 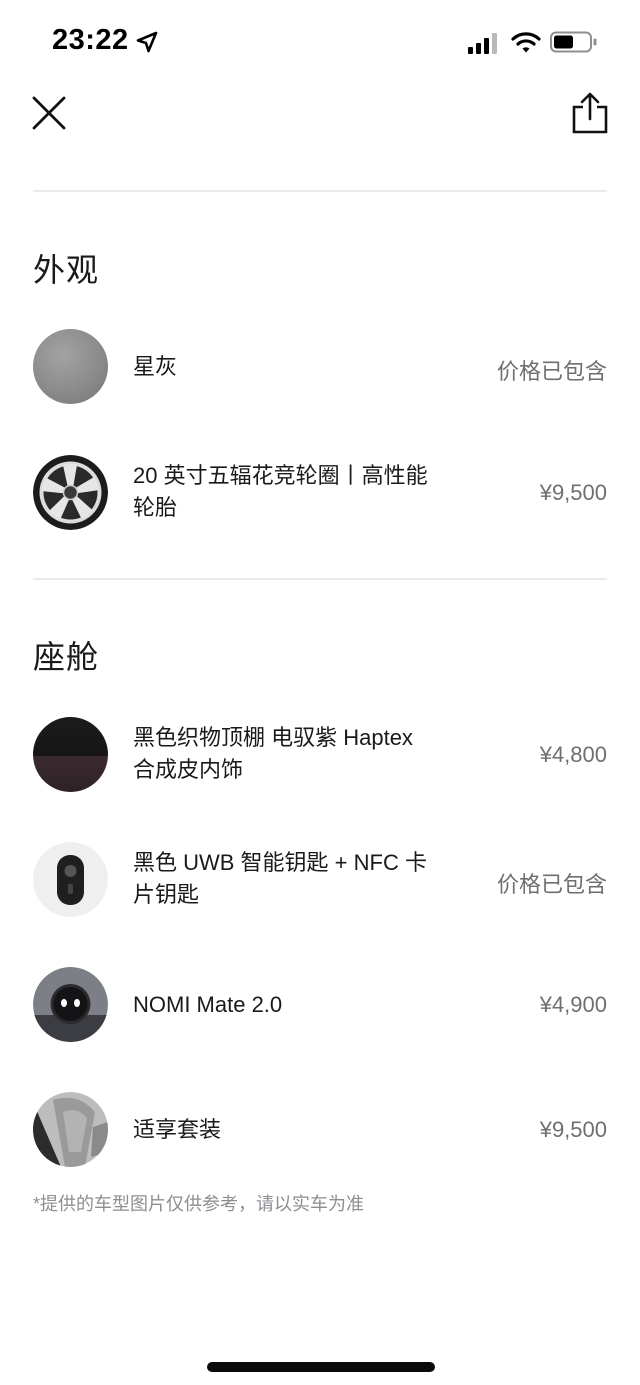 What do you see at coordinates (320, 1129) in the screenshot?
I see `list-item-comfort-package: 适享套装 ¥9,500` at bounding box center [320, 1129].